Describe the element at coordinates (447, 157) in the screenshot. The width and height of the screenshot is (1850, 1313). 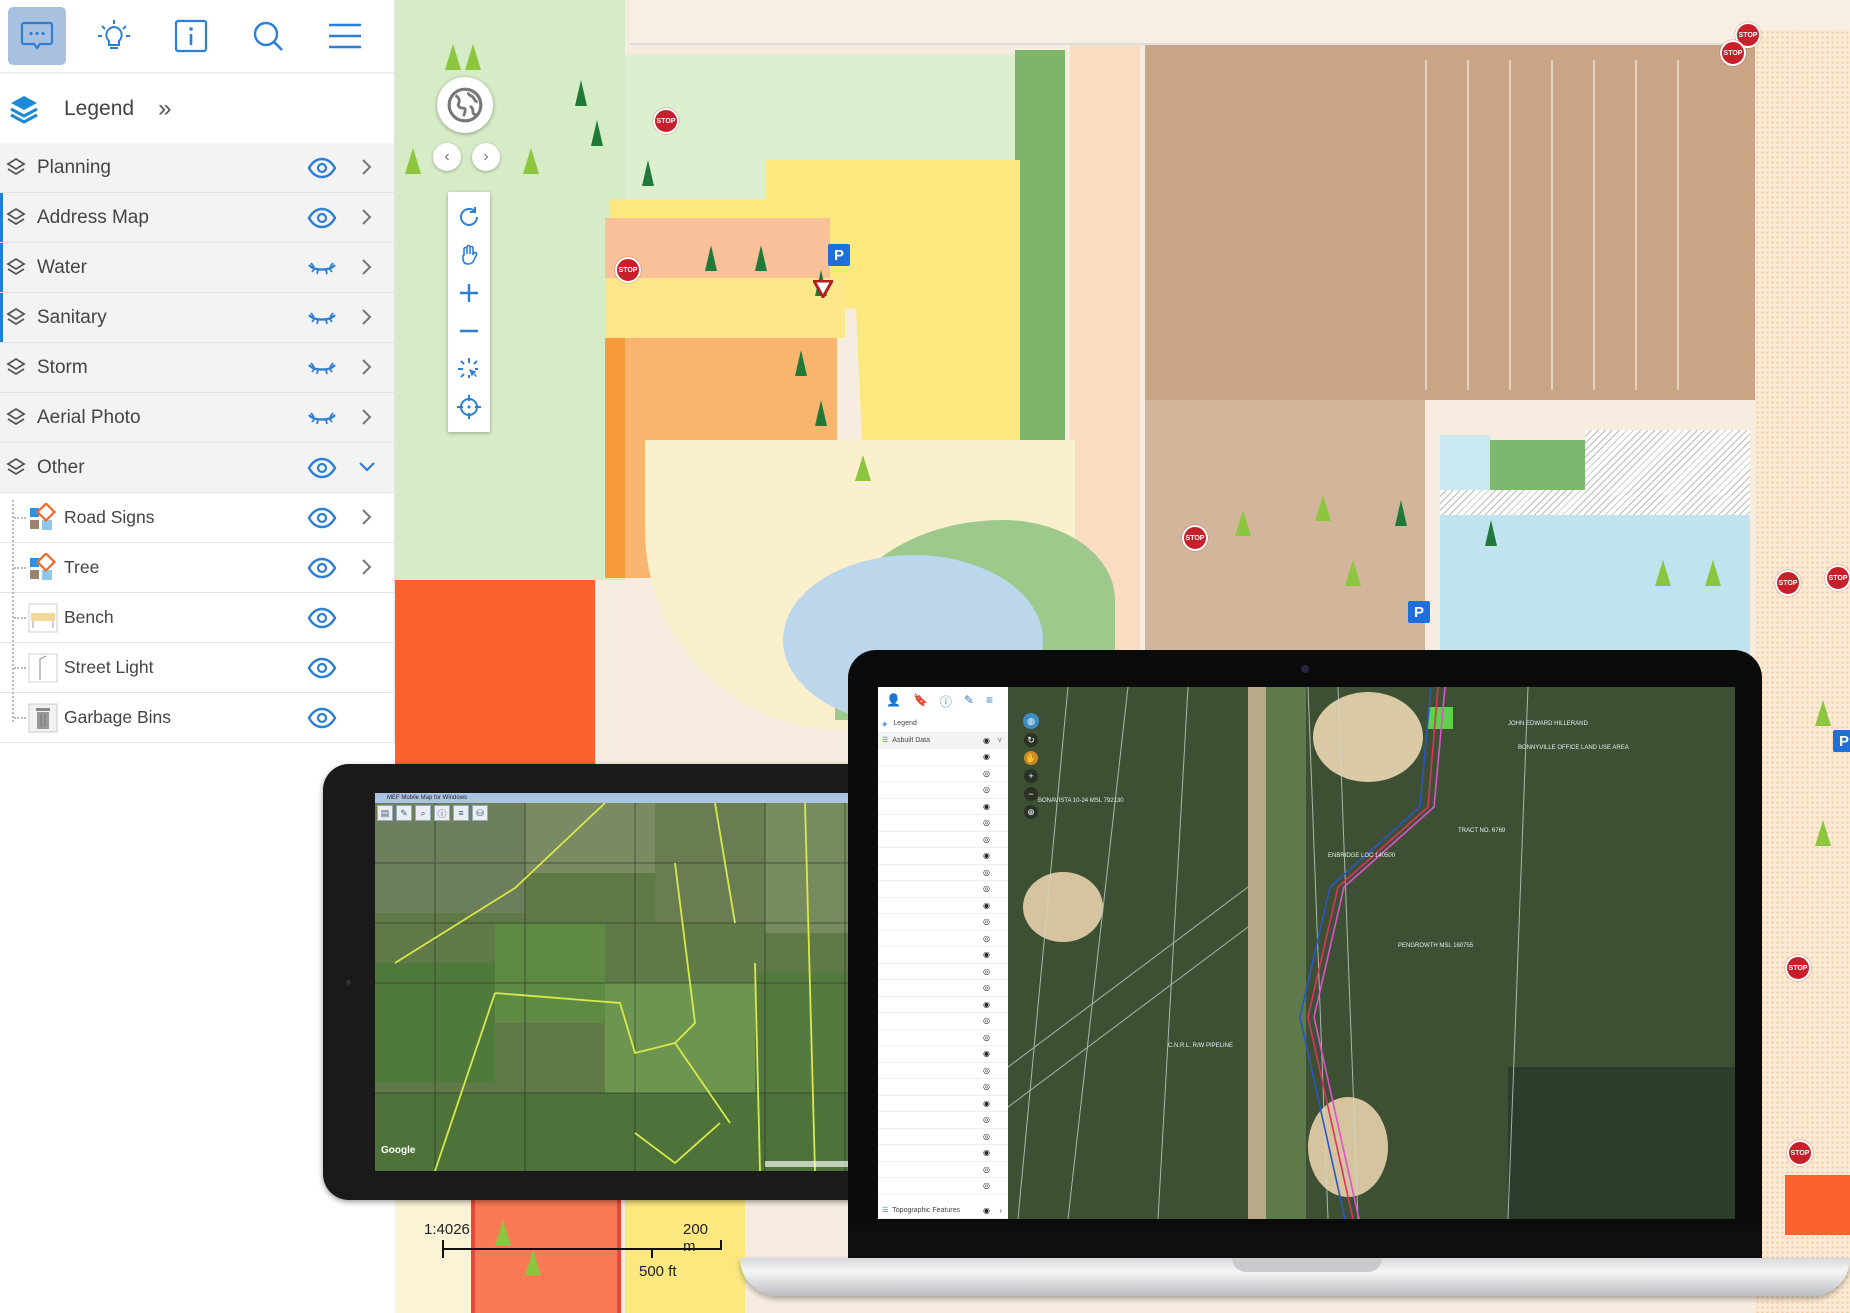
I see `previous-extent-button: ‹` at that location.